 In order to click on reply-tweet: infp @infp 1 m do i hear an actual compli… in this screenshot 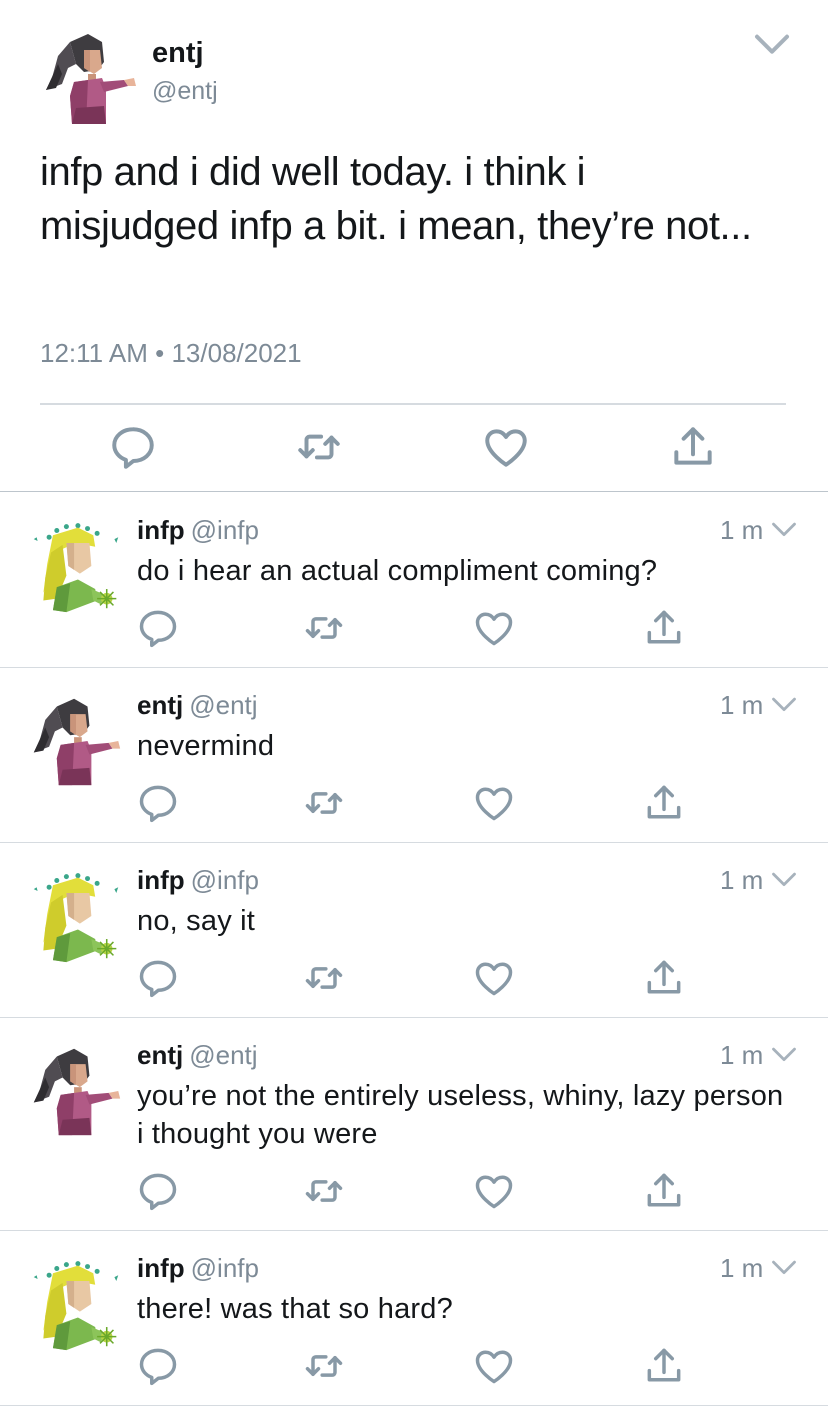, I will do `click(414, 581)`.